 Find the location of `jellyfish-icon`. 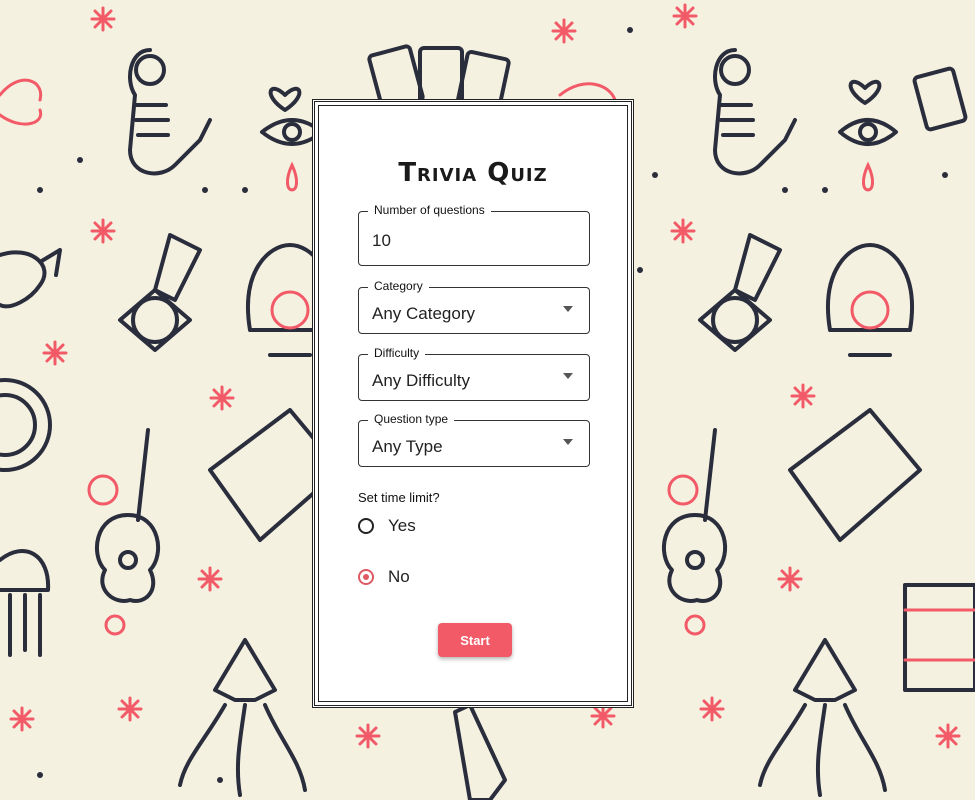

jellyfish-icon is located at coordinates (25, 603).